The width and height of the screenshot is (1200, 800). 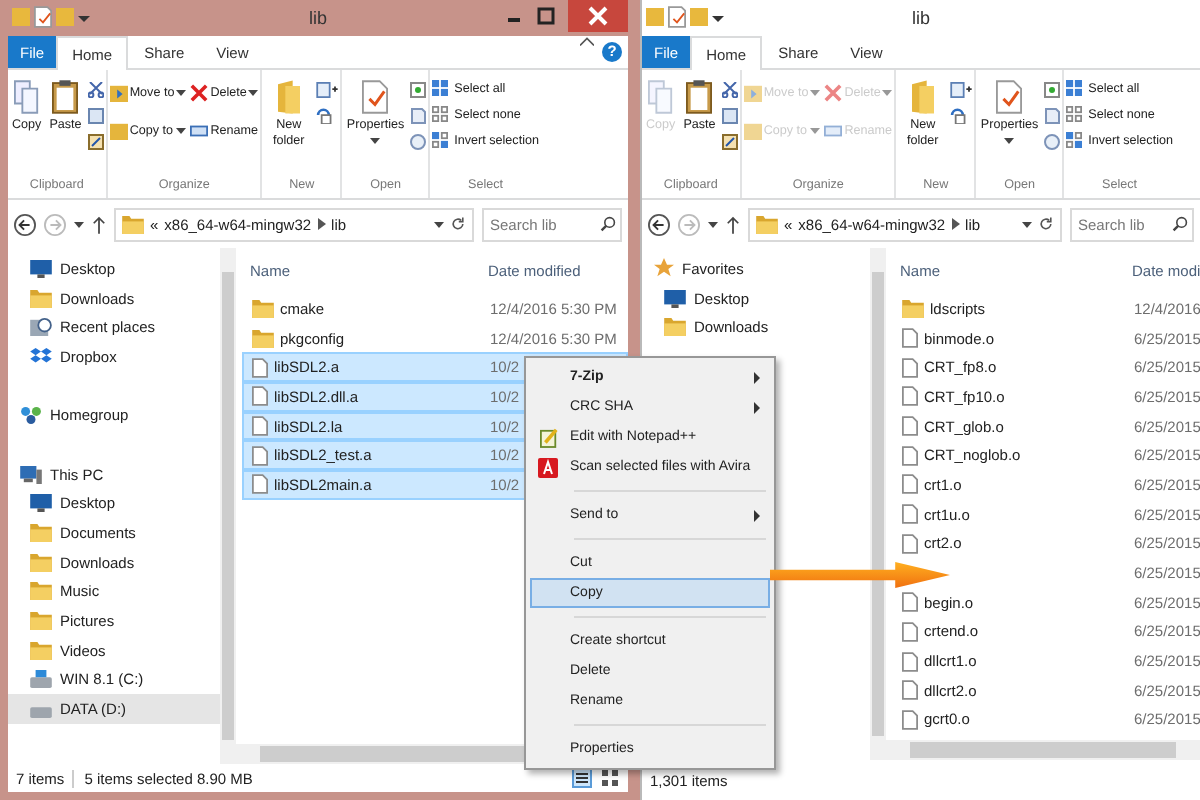 I want to click on maximize-icon, so click(x=546, y=16).